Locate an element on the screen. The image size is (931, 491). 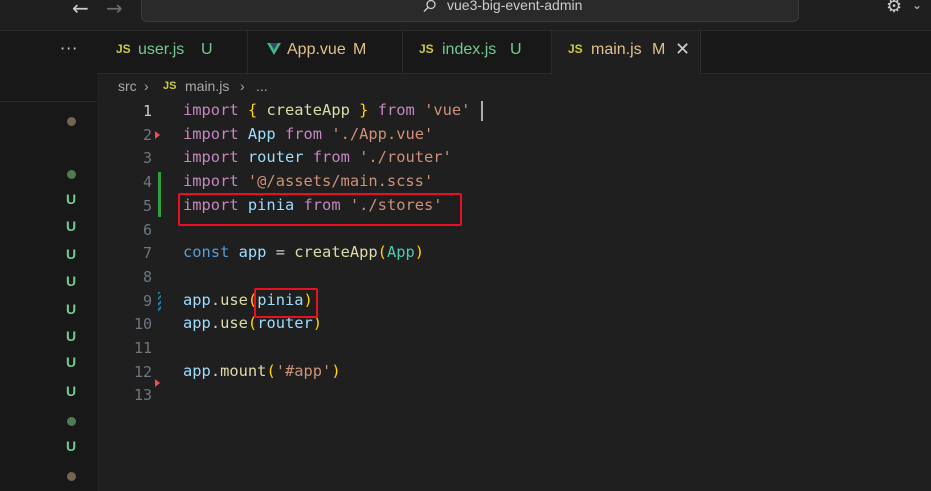
code-line: app.mount('#app') is located at coordinates (262, 371).